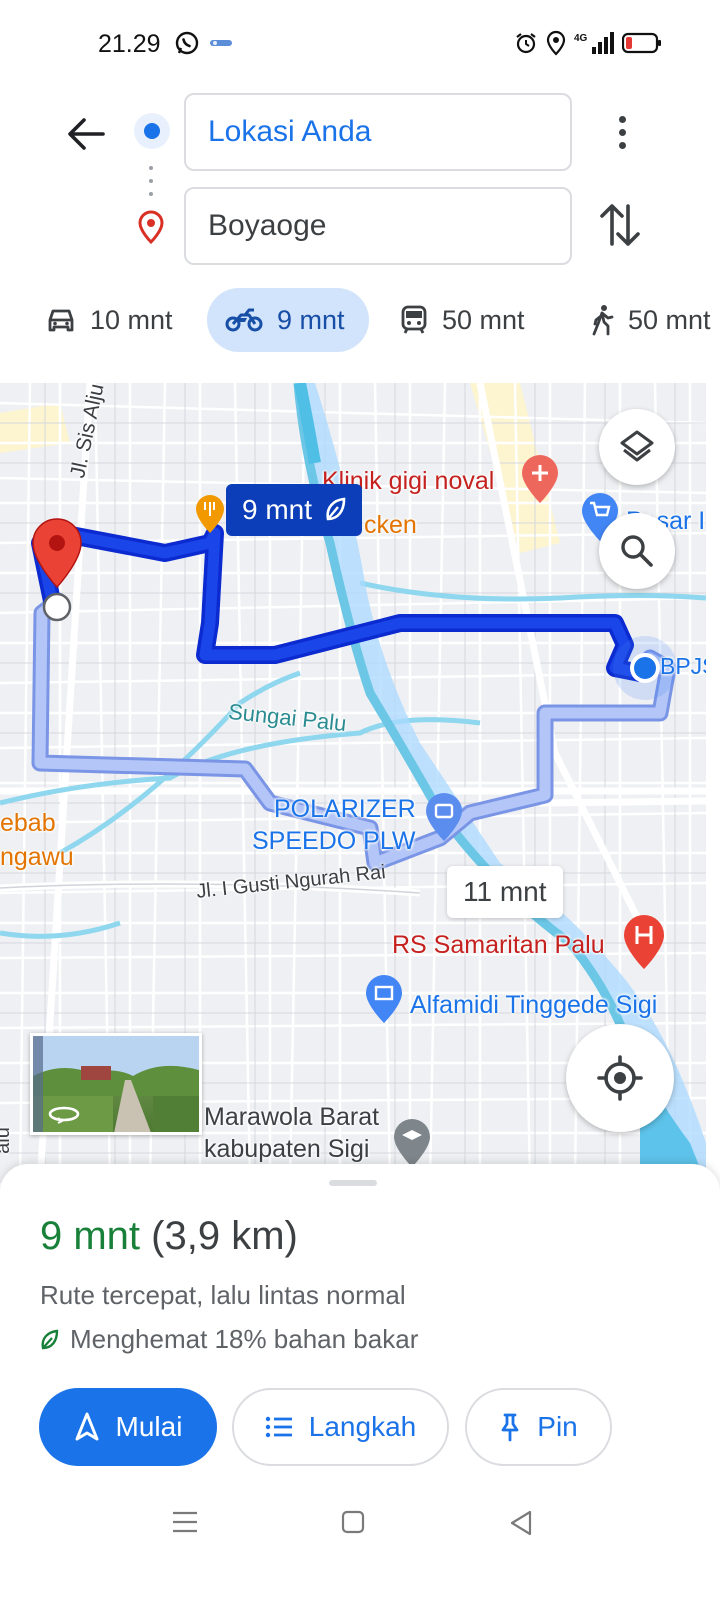 This screenshot has width=720, height=1600. I want to click on more-vert-icon, so click(622, 119).